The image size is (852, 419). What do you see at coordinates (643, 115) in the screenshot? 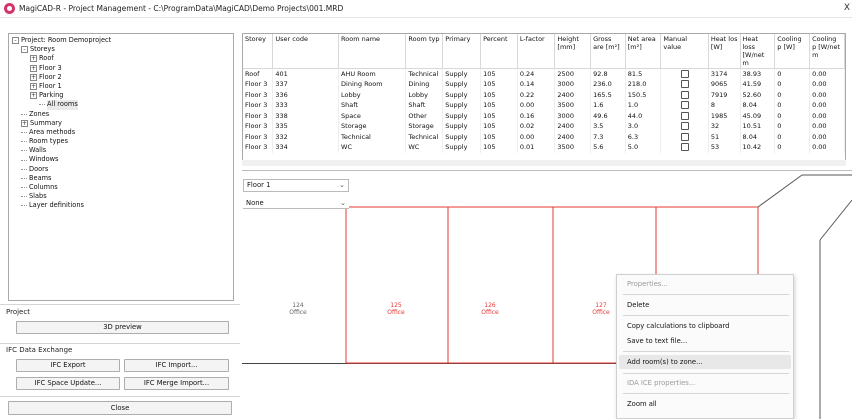
I see `table-cell: 44.0` at bounding box center [643, 115].